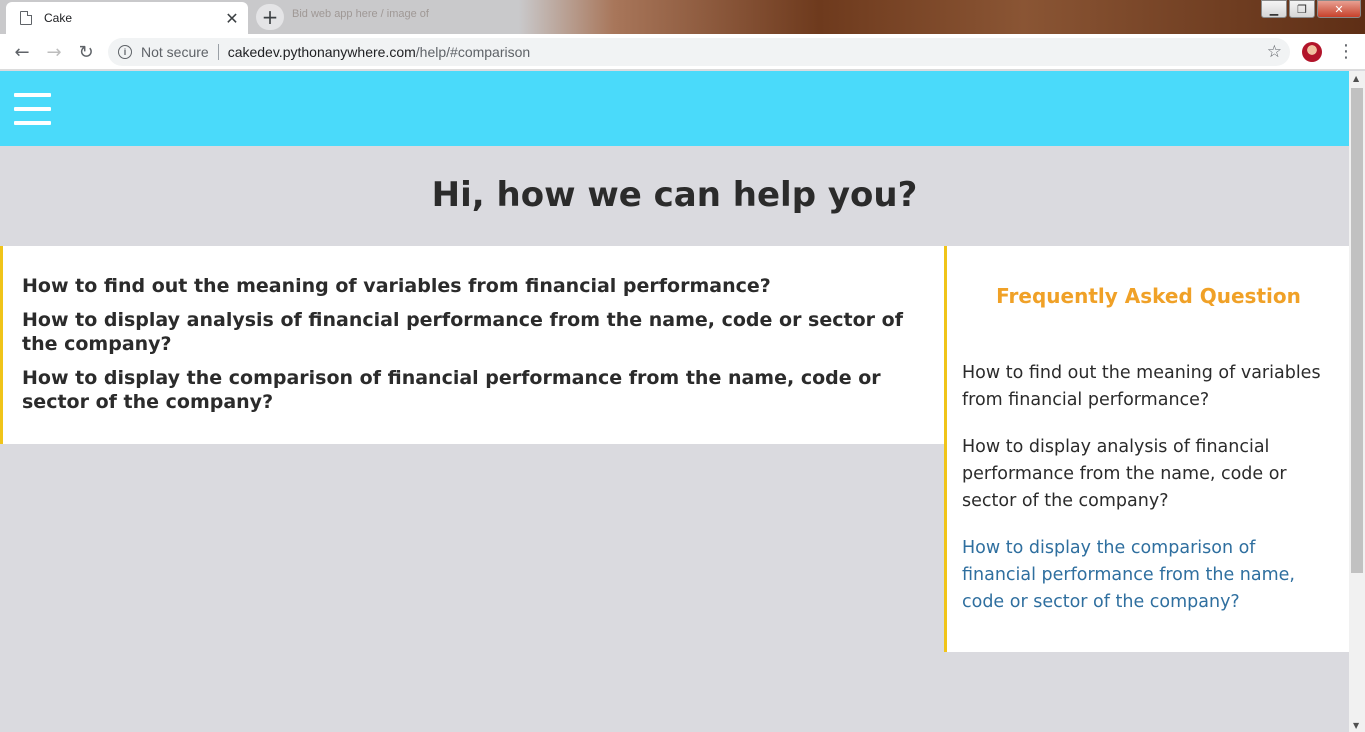 The width and height of the screenshot is (1365, 732). I want to click on page-title: Hi, how we can help you?, so click(674, 195).